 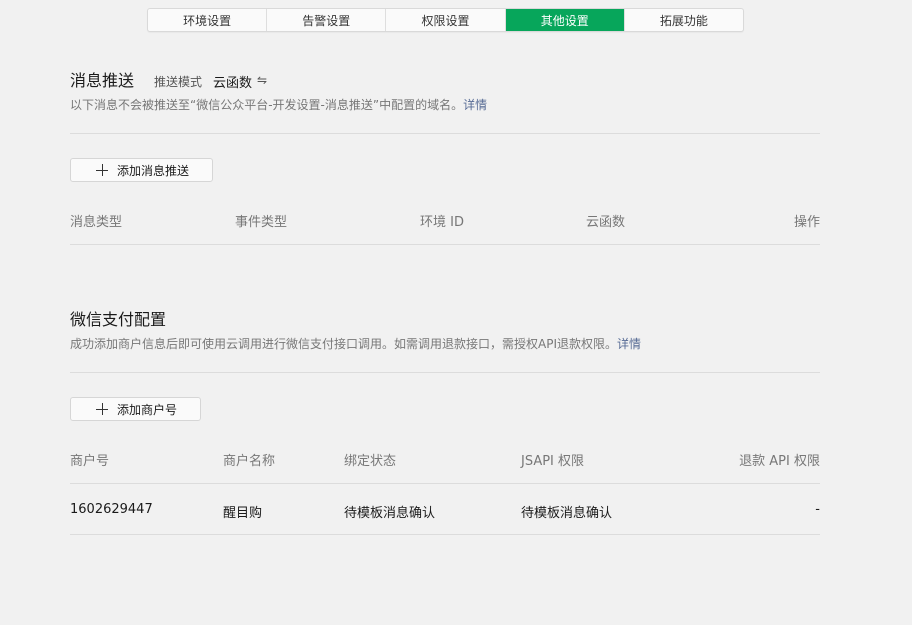 I want to click on wechat-pay-detail-link: 详情, so click(x=629, y=344).